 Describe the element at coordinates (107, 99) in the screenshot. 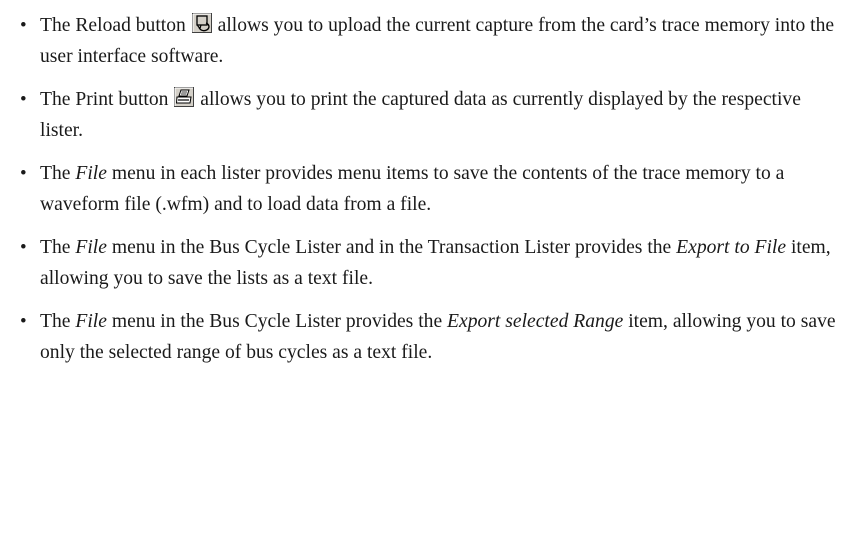

I see `item-text: The Print button` at that location.